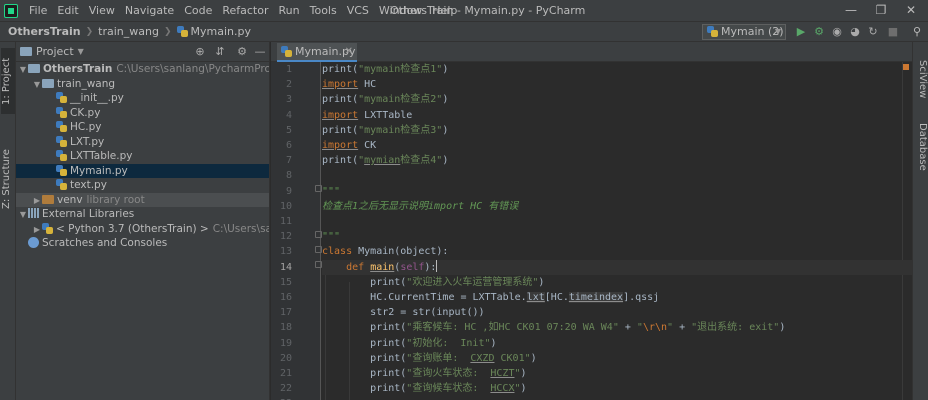 This screenshot has height=400, width=928. Describe the element at coordinates (917, 32) in the screenshot. I see `search-icon: ⚲` at that location.